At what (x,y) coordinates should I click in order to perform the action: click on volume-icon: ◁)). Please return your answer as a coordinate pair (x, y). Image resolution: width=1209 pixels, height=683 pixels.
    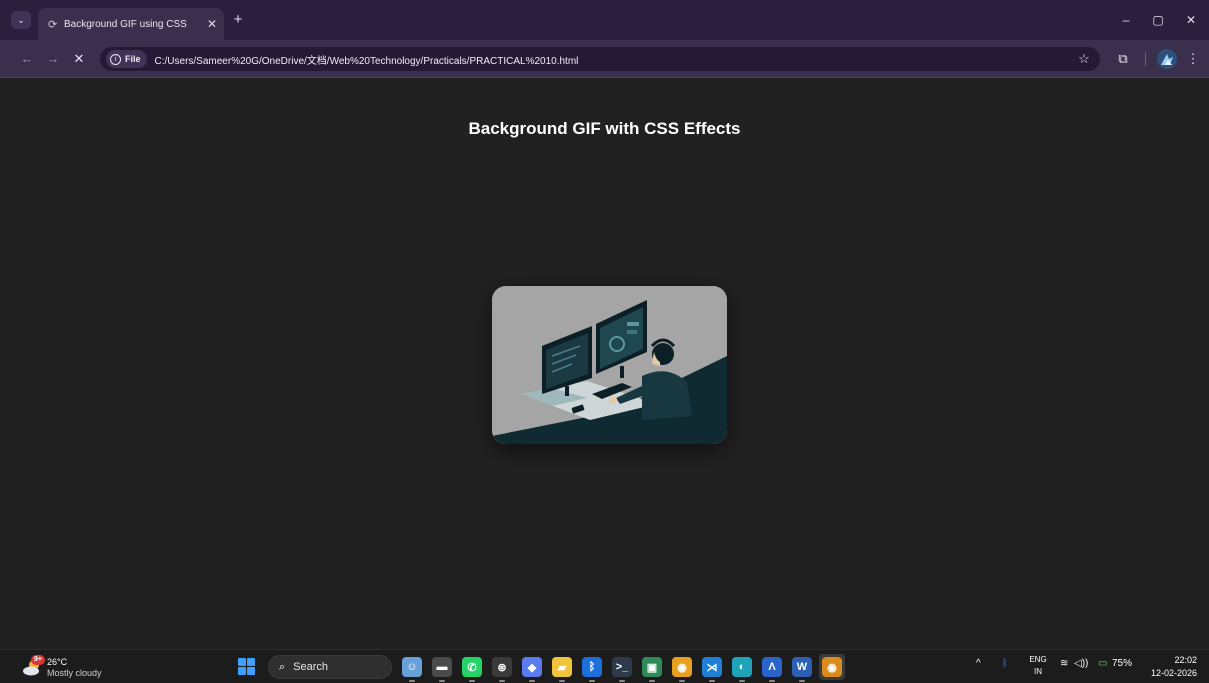
    Looking at the image, I should click on (1081, 663).